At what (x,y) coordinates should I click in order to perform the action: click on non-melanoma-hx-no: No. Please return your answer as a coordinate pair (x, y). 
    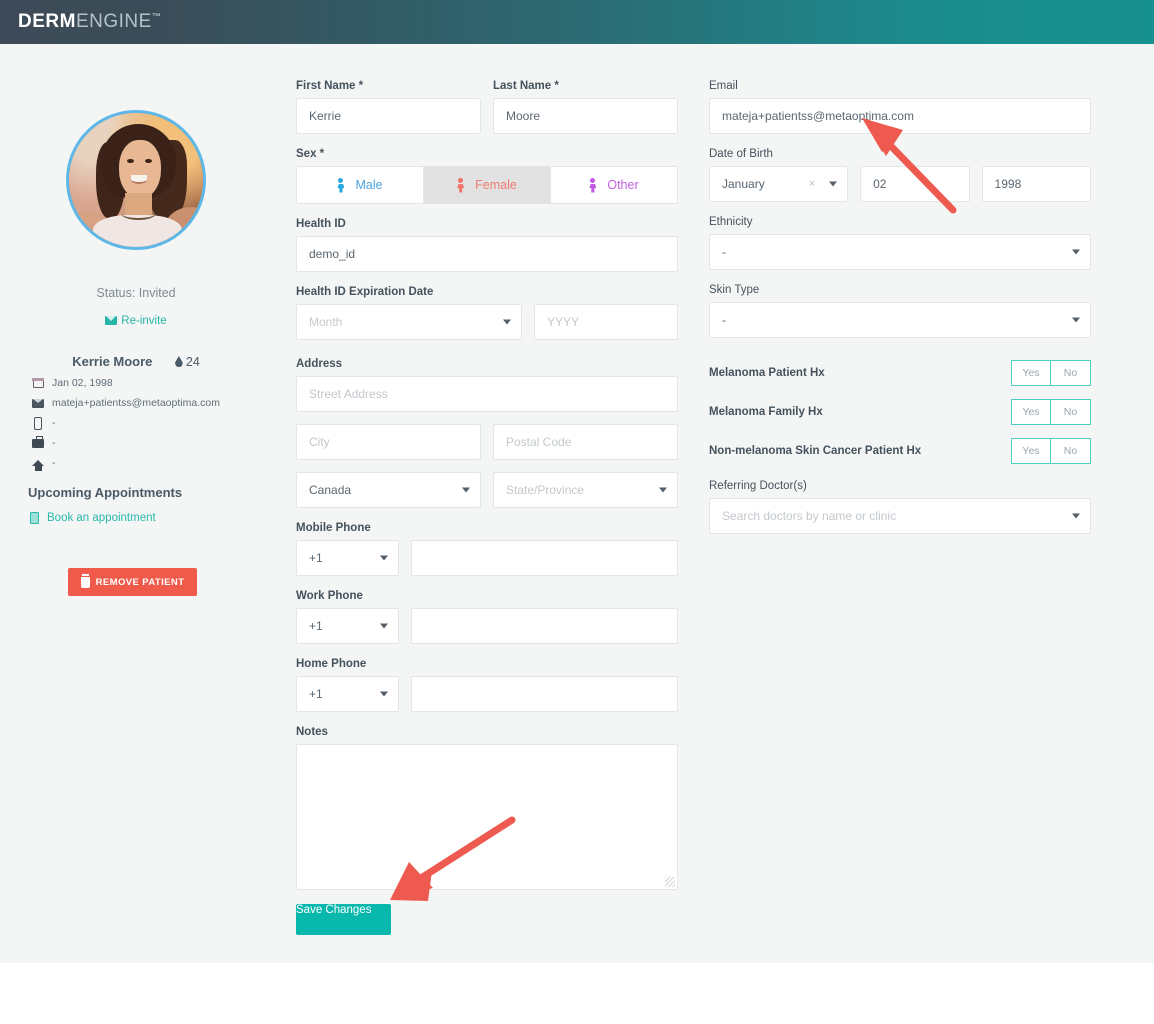
    Looking at the image, I should click on (1071, 451).